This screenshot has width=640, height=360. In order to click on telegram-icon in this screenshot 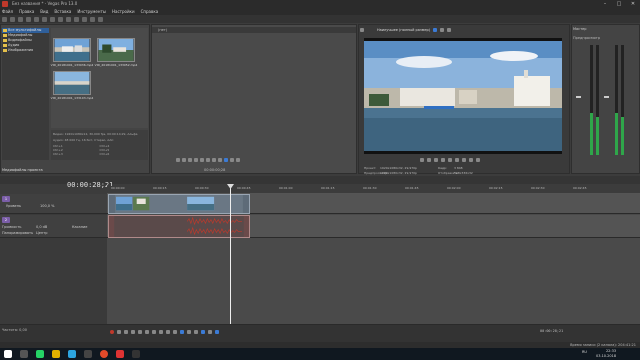, I will do `click(72, 354)`.